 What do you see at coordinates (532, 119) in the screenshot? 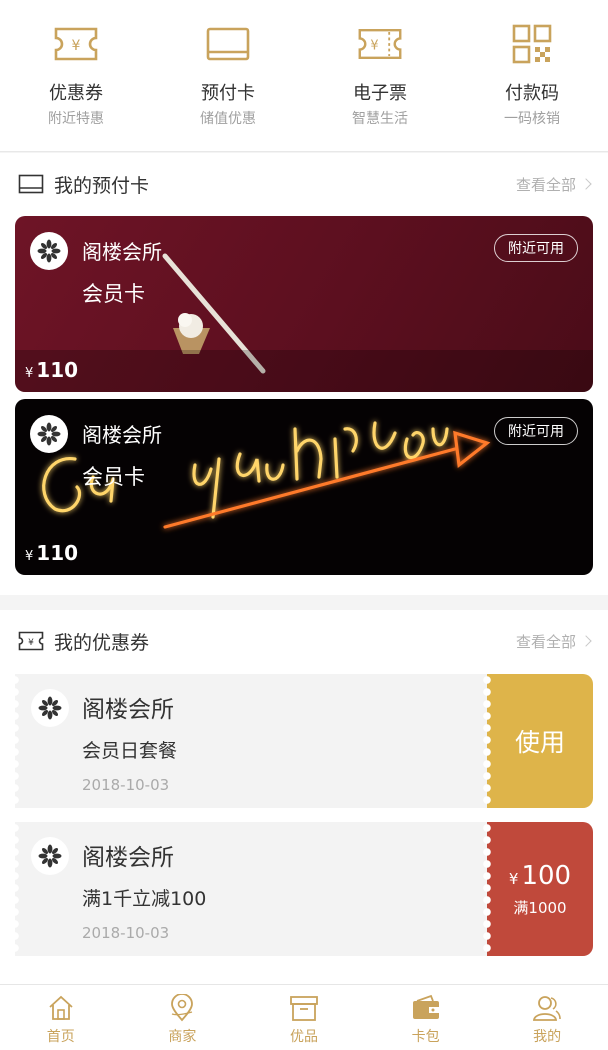
I see `quick-subtitle: 一码核销` at bounding box center [532, 119].